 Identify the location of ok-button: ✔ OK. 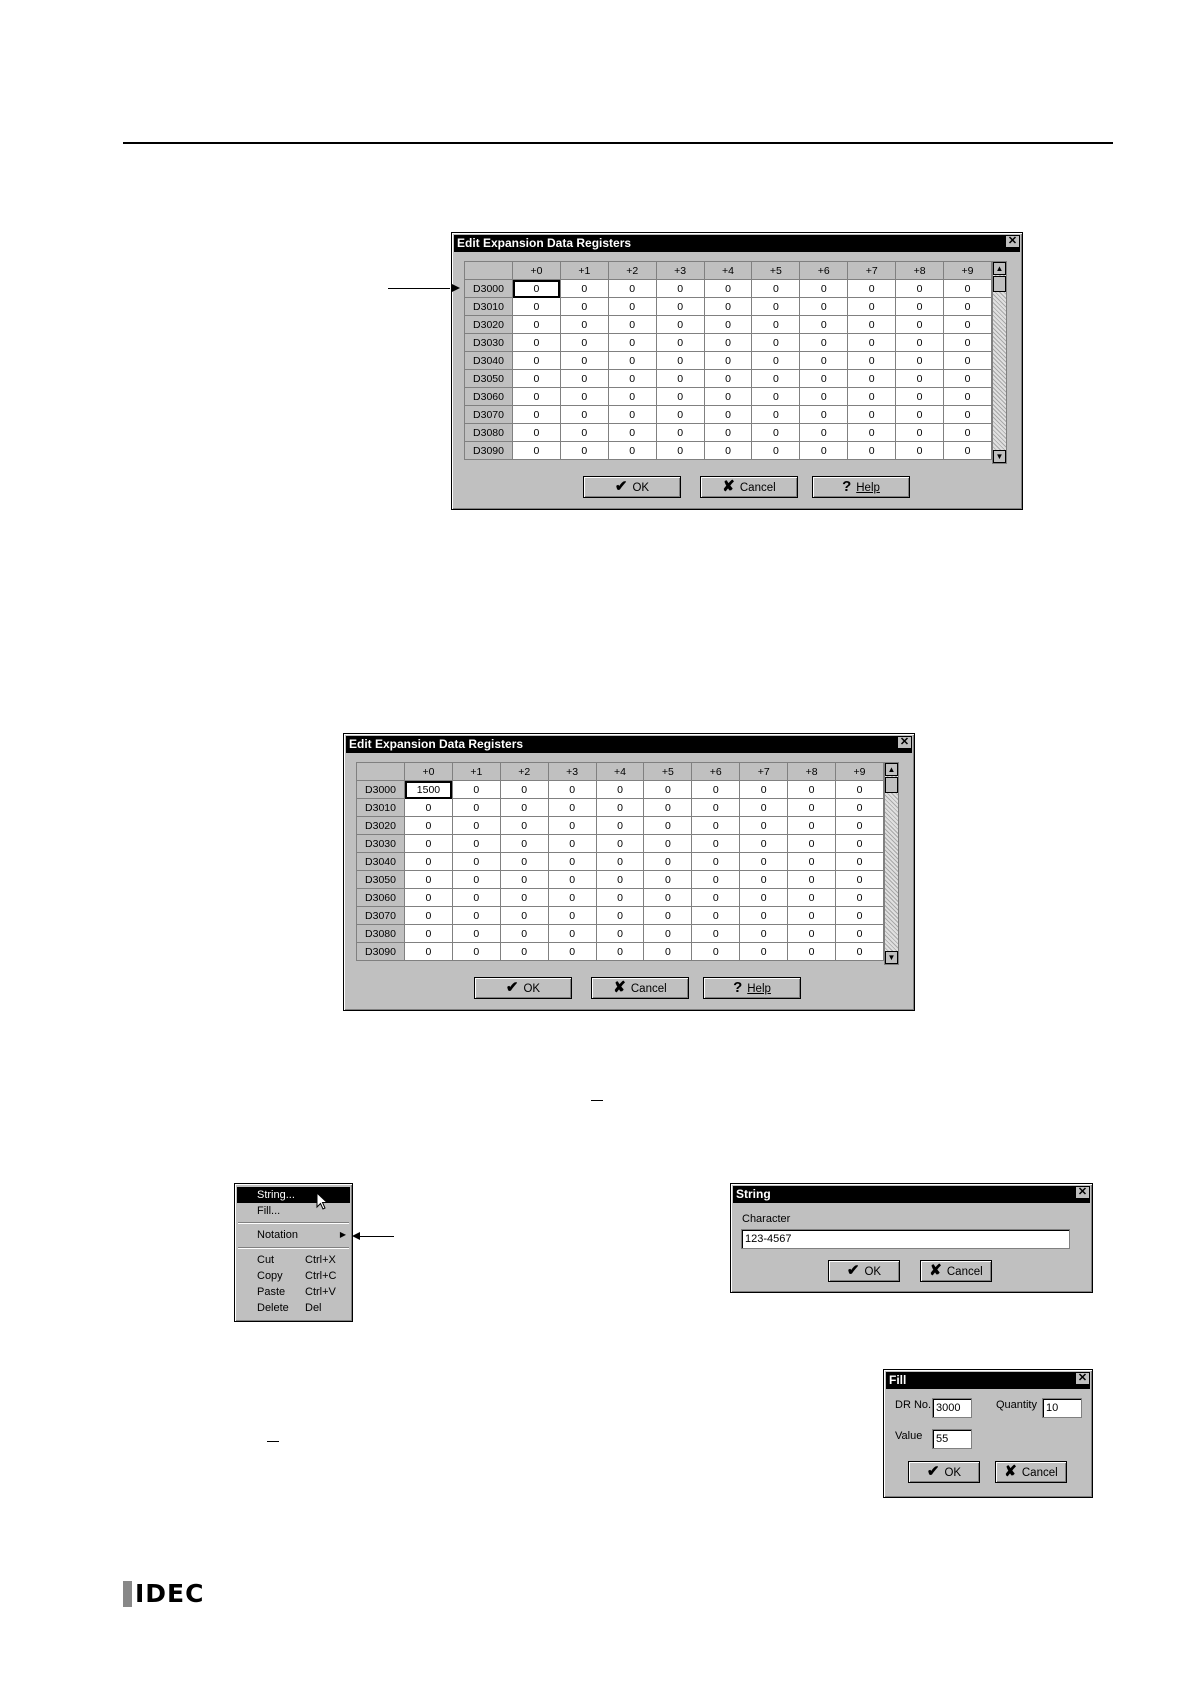
(864, 1271).